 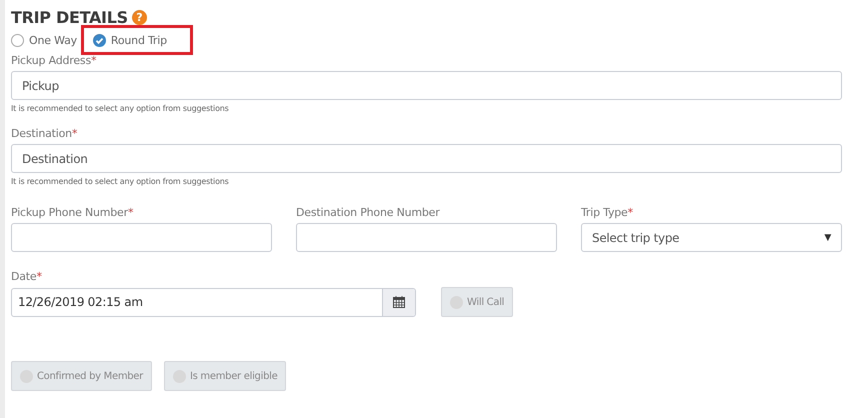 I want to click on input-field: Destination, so click(x=426, y=158).